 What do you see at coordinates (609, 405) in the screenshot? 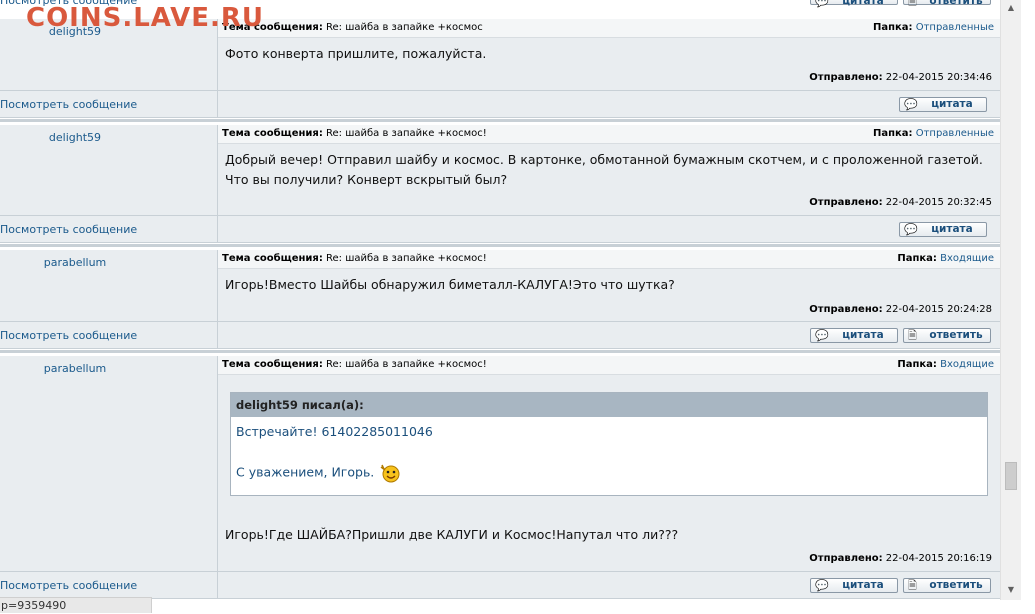
I see `quote-header: delight59 писал(а):` at bounding box center [609, 405].